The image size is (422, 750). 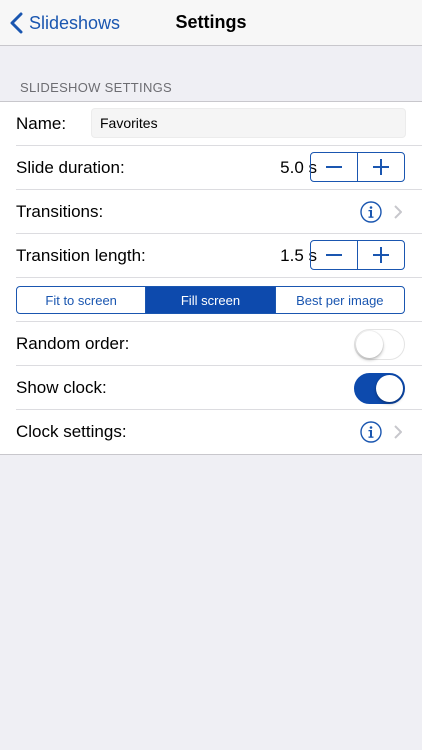 I want to click on page-title: Settings, so click(x=211, y=22).